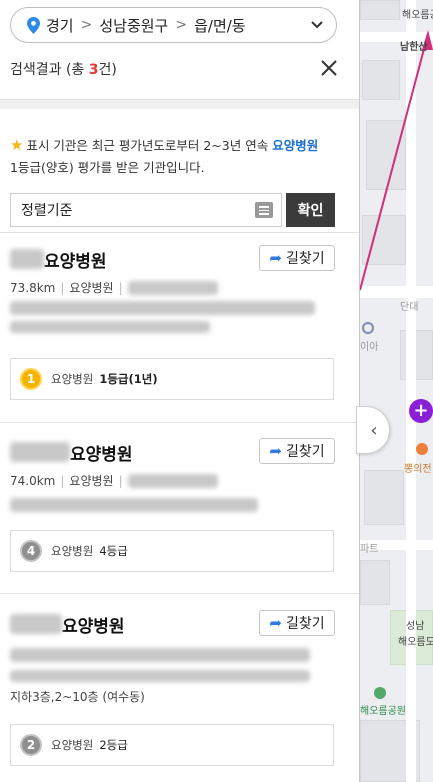  Describe the element at coordinates (33, 287) in the screenshot. I see `hospital-distance: 73.8km` at that location.